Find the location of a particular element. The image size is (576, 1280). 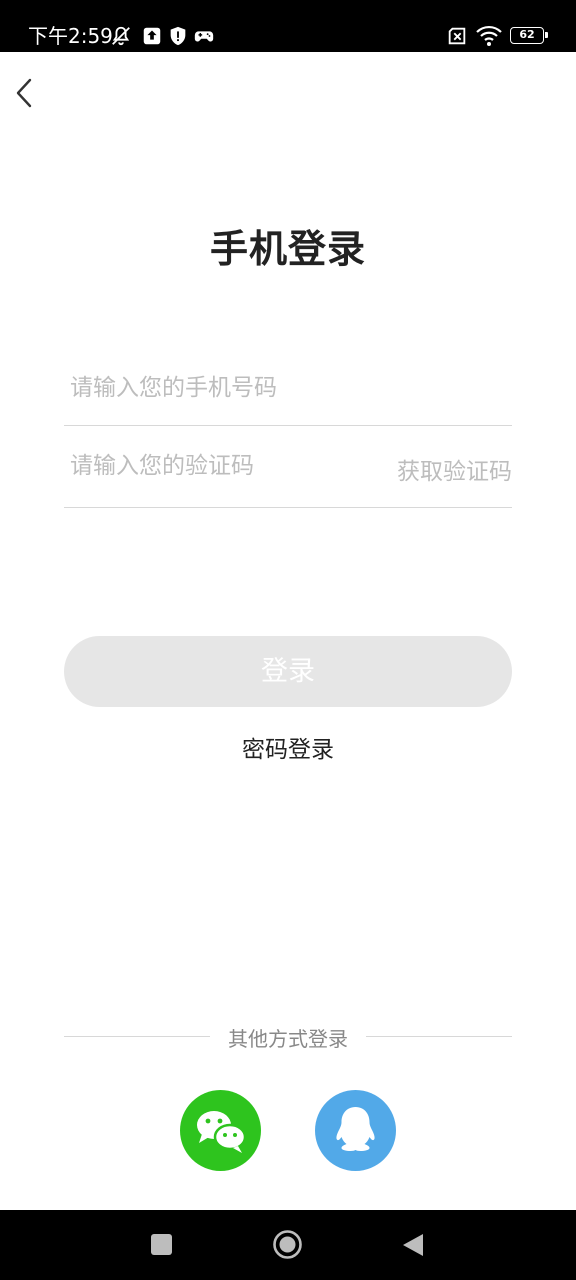

verification-code-input is located at coordinates (220, 466).